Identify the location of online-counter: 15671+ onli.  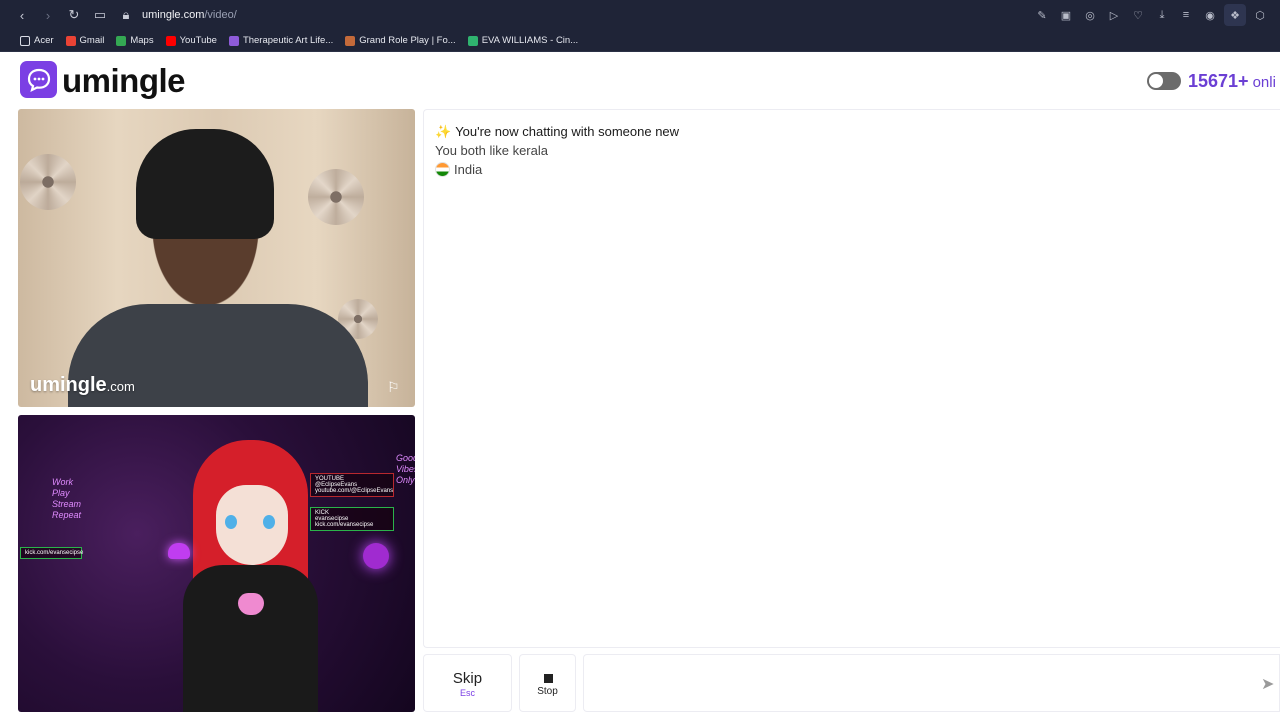
(1232, 82).